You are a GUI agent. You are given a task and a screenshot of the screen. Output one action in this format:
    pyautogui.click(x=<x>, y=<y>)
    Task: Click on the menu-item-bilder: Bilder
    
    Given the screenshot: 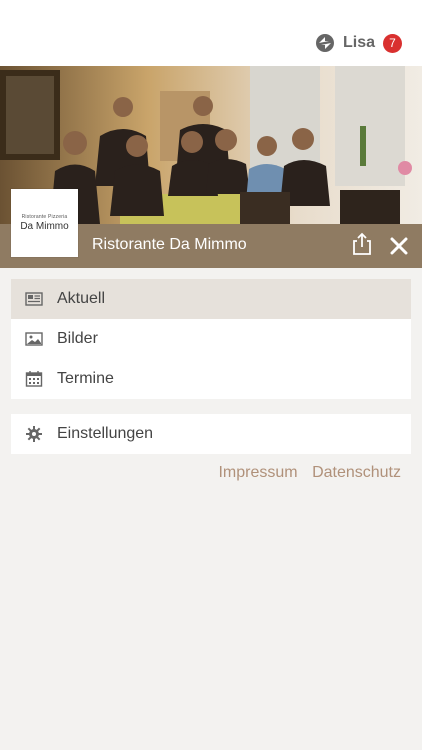 What is the action you would take?
    pyautogui.click(x=211, y=339)
    